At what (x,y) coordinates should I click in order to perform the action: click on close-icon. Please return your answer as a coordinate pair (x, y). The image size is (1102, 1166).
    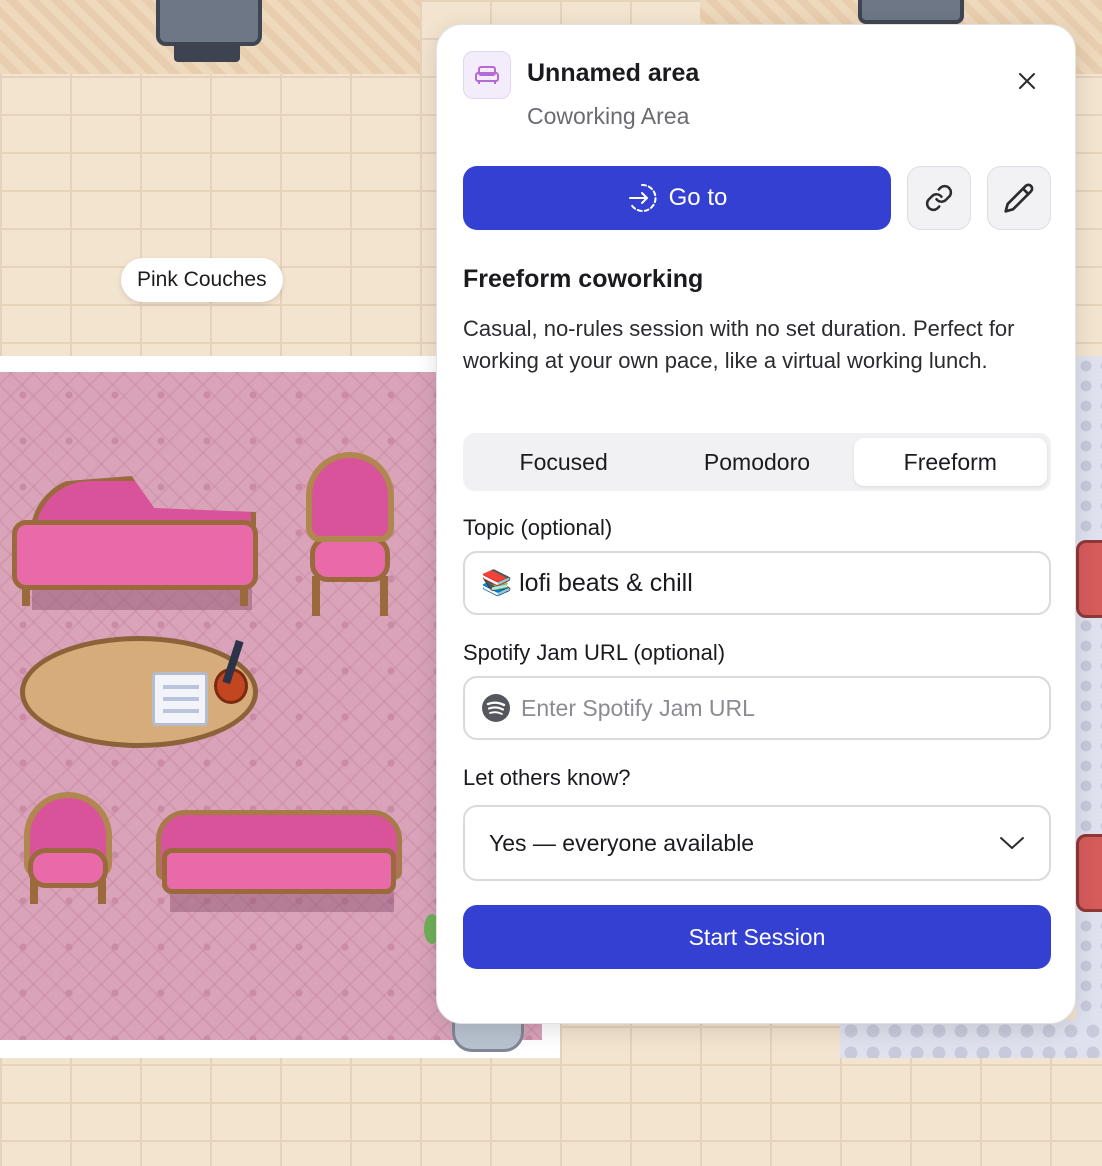
    Looking at the image, I should click on (1027, 81).